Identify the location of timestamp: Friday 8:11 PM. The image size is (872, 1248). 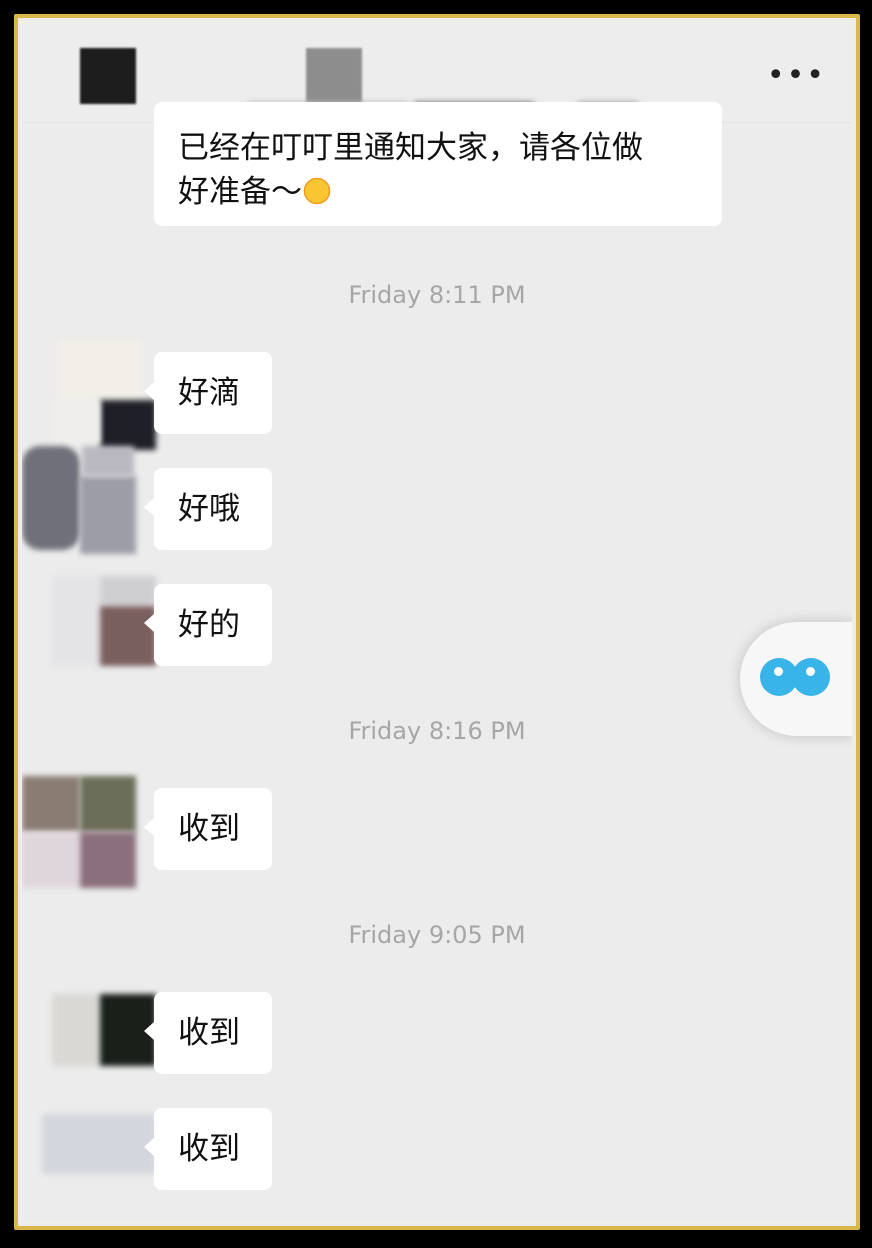
(437, 295).